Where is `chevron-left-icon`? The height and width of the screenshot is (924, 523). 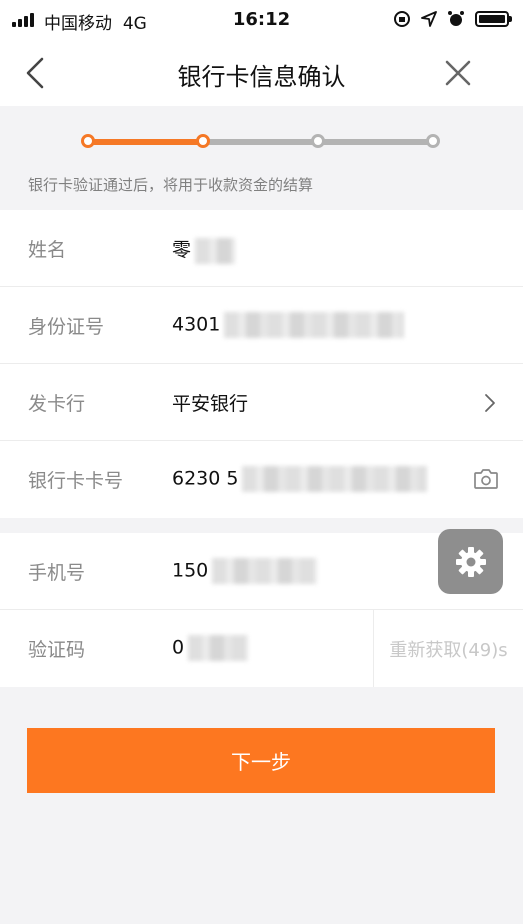 chevron-left-icon is located at coordinates (37, 73).